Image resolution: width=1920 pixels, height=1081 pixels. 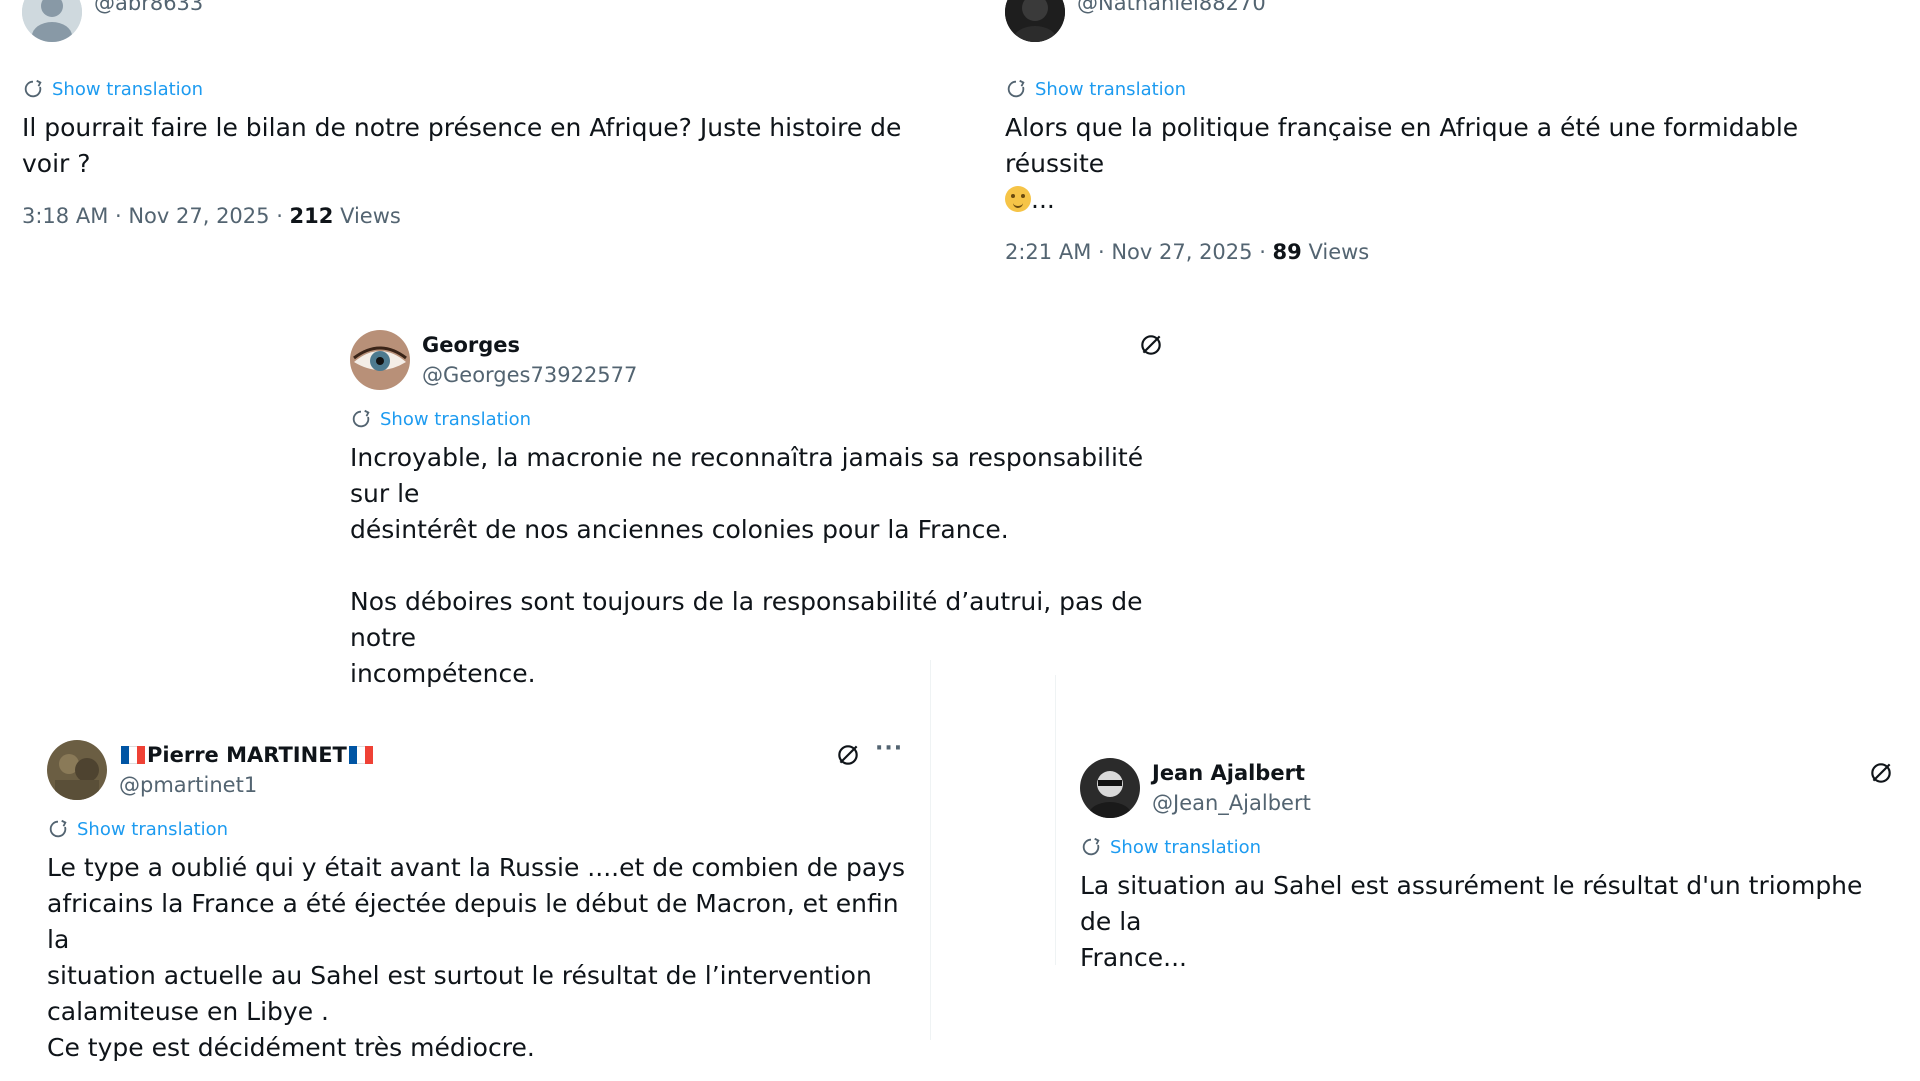 What do you see at coordinates (889, 748) in the screenshot?
I see `more-icon: ···` at bounding box center [889, 748].